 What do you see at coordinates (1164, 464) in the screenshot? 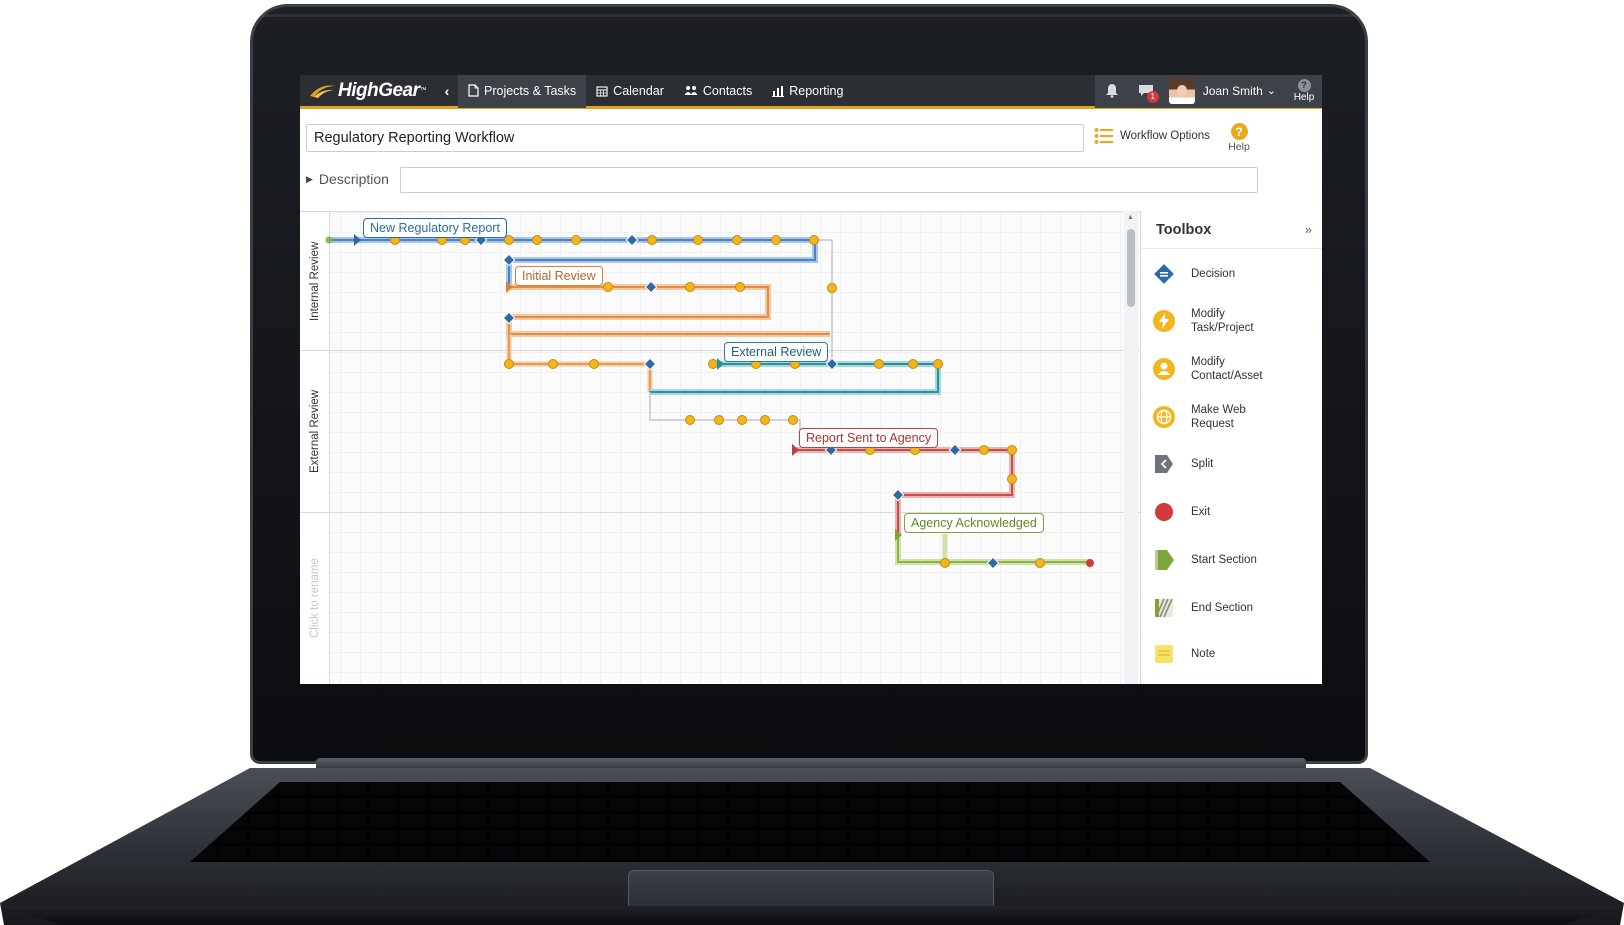
I see `split-icon` at bounding box center [1164, 464].